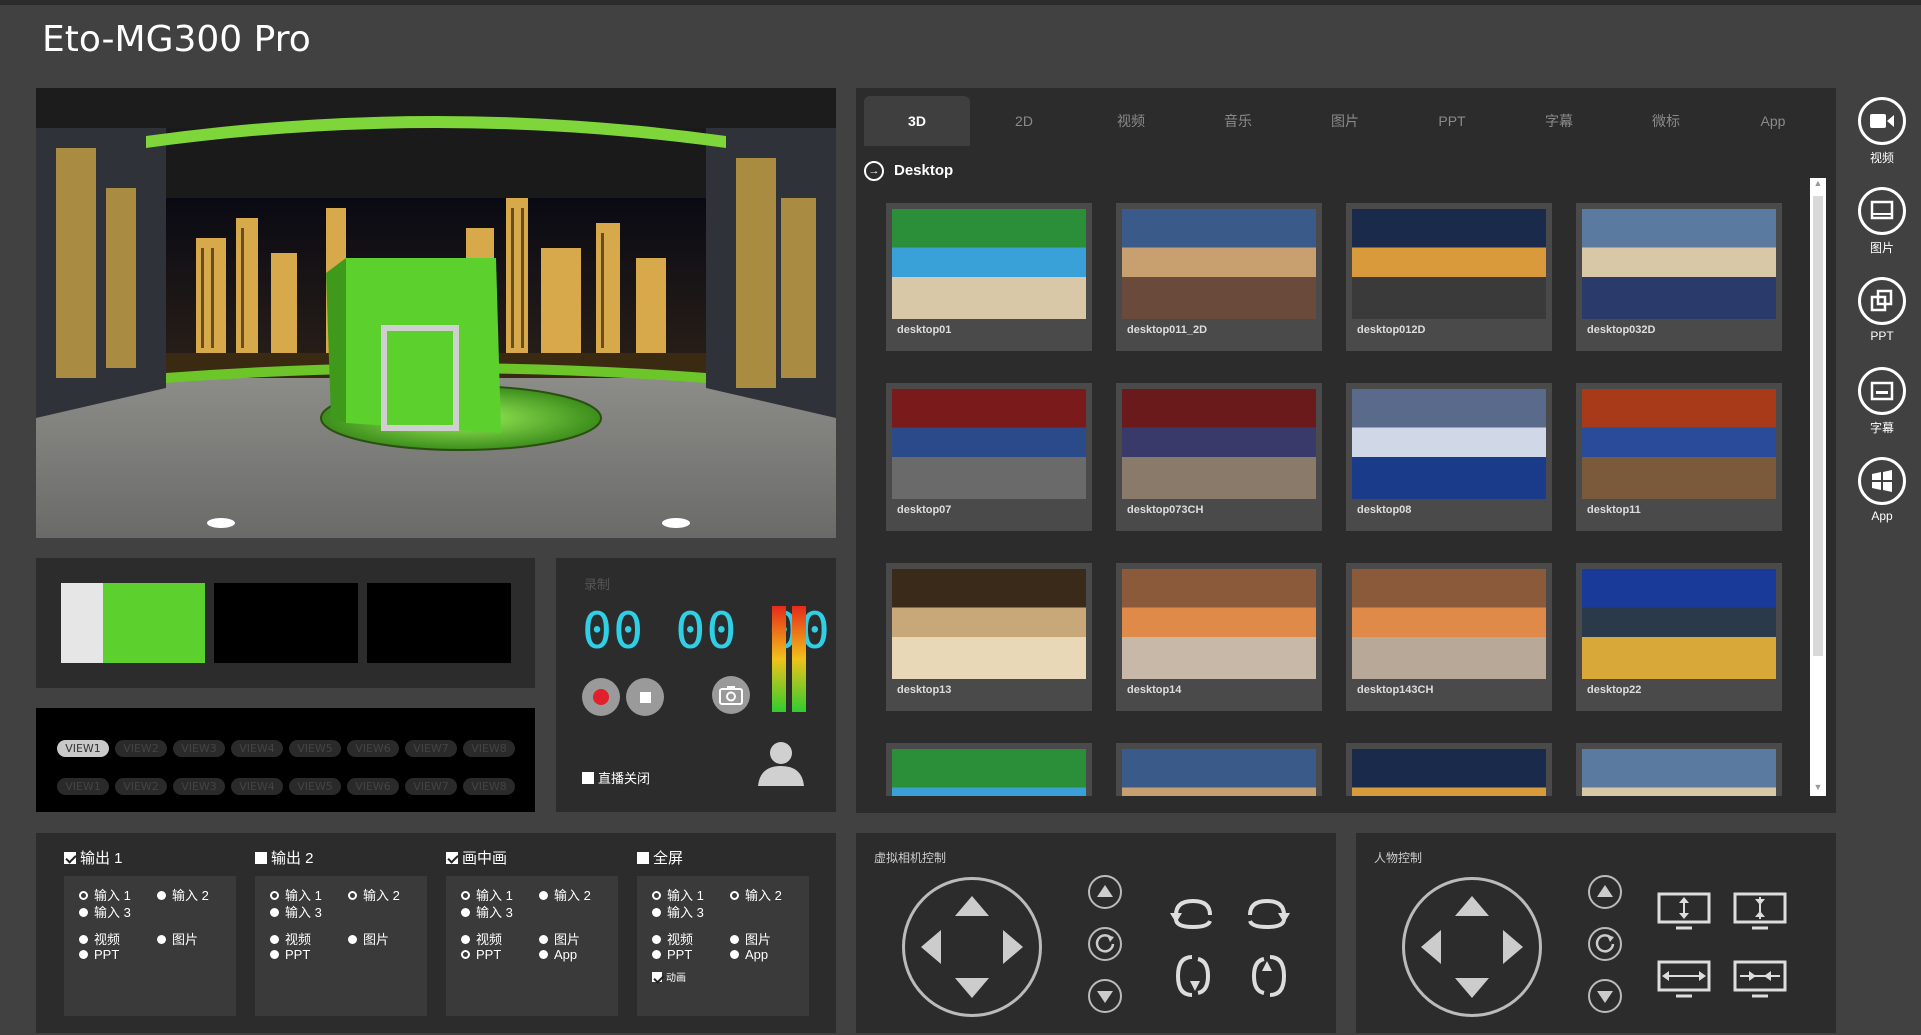 This screenshot has height=1035, width=1921. Describe the element at coordinates (601, 697) in the screenshot. I see `record-button` at that location.